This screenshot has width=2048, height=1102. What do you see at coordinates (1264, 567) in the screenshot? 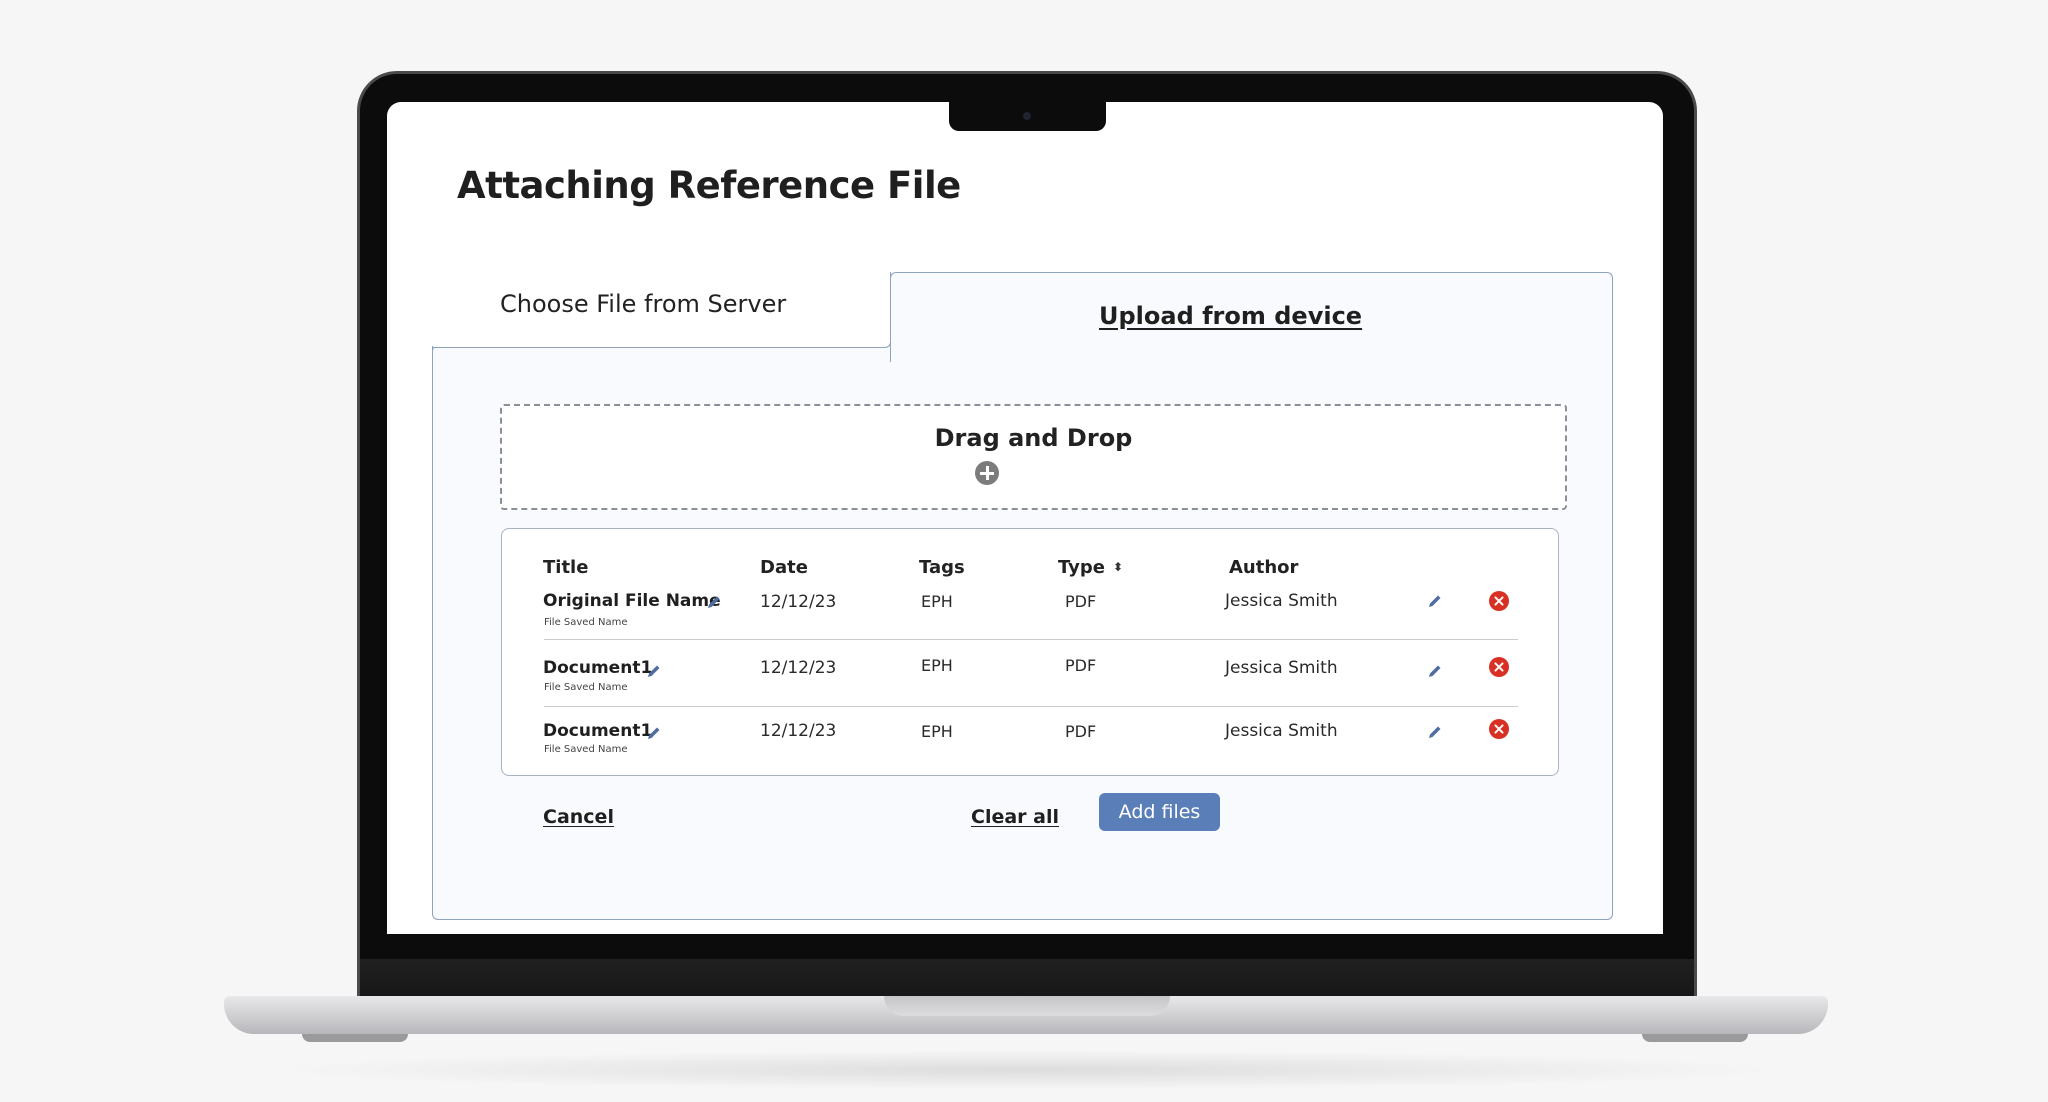
I see `column-header-author: Author` at bounding box center [1264, 567].